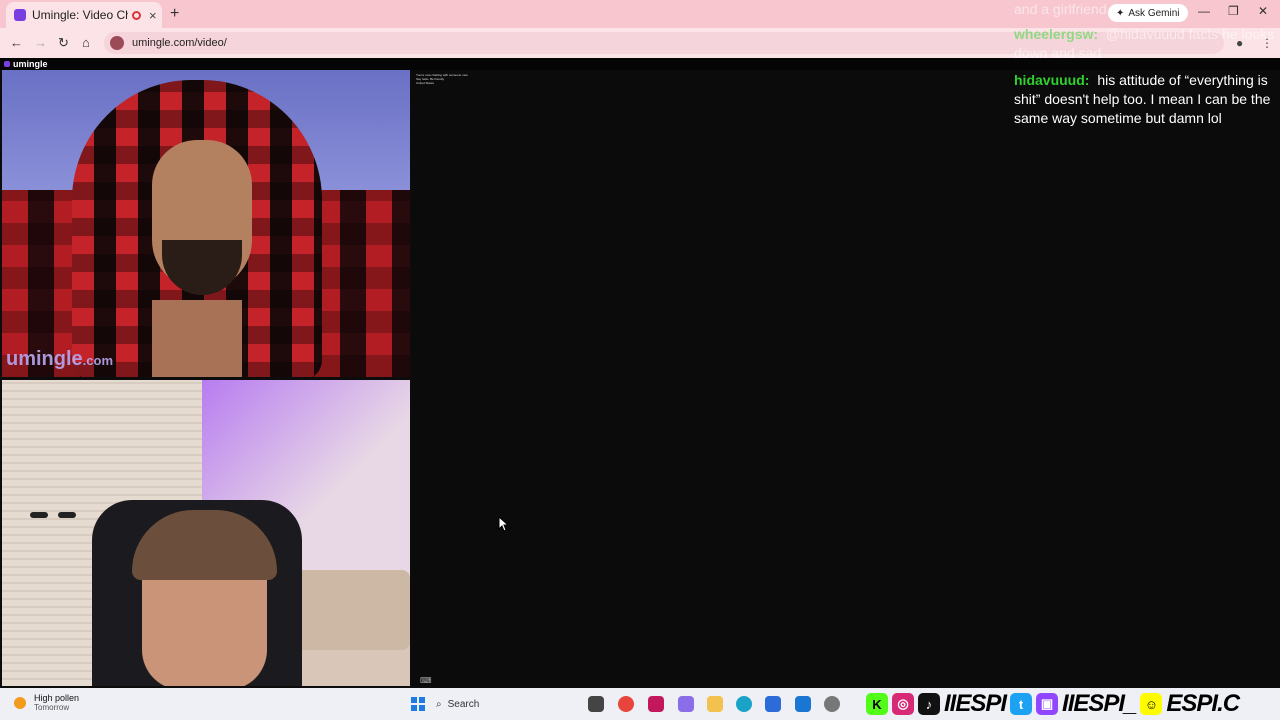  What do you see at coordinates (80, 15) in the screenshot?
I see `tab-title: Umingle: Video Chat with S` at bounding box center [80, 15].